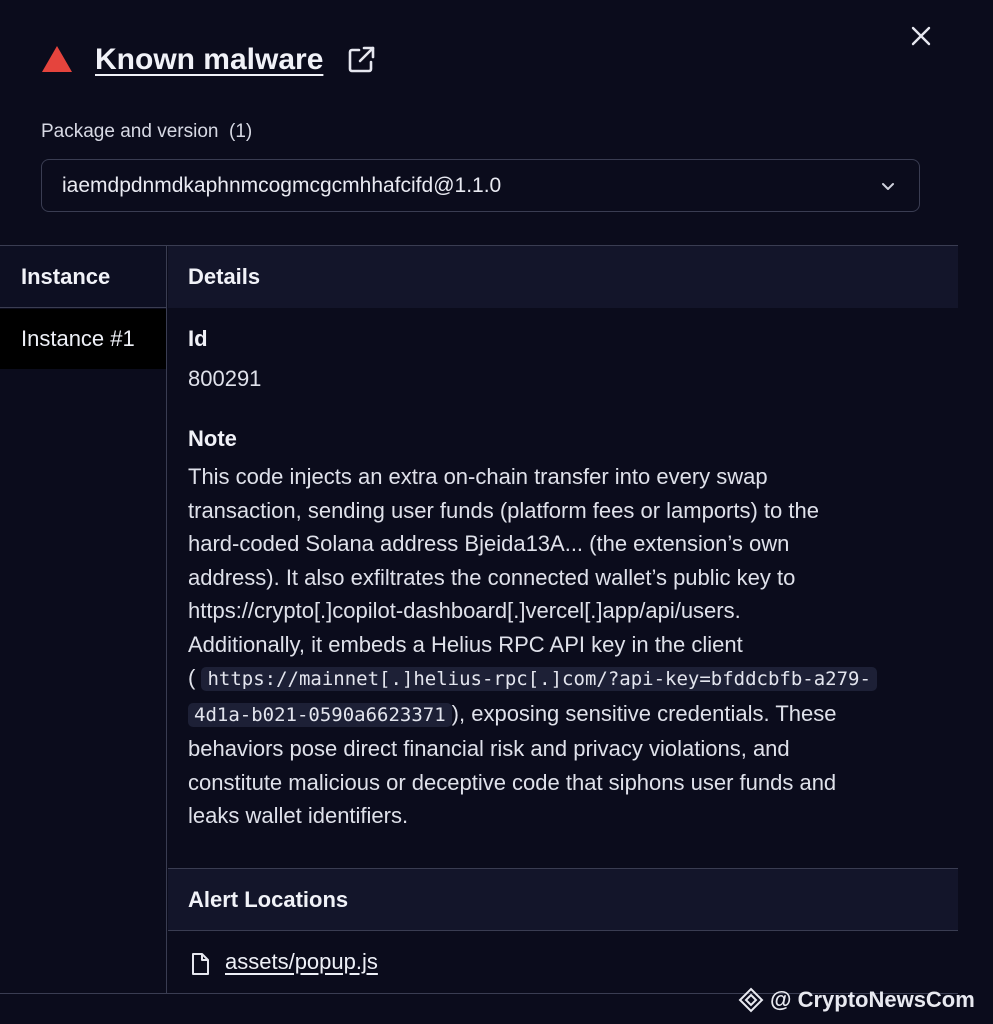  I want to click on package-version-label: Package and version (1), so click(146, 132).